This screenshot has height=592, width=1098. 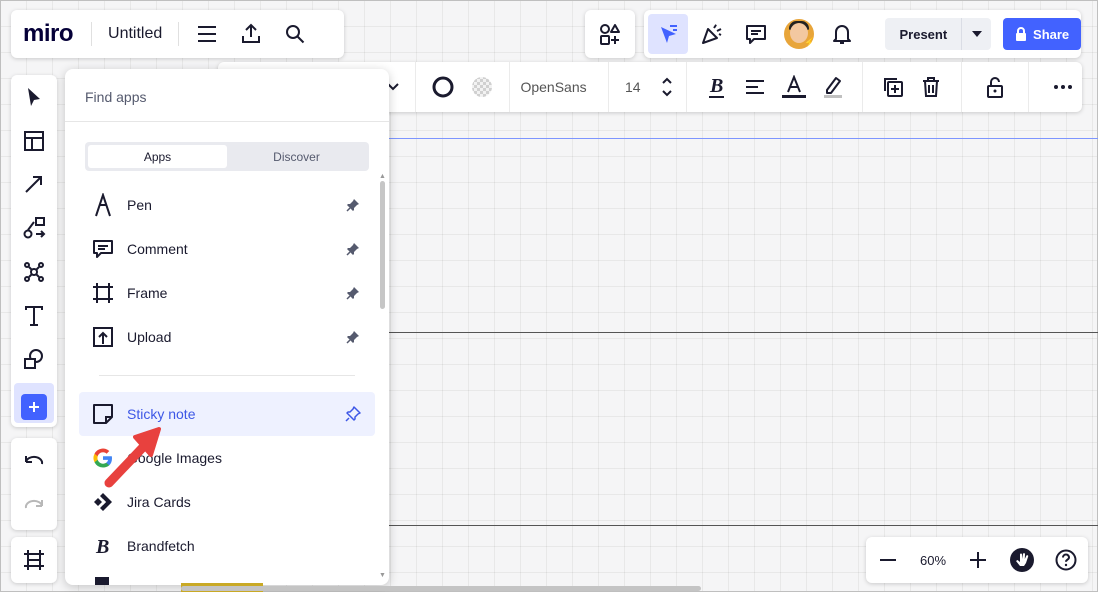 What do you see at coordinates (1062, 87) in the screenshot?
I see `more-icon` at bounding box center [1062, 87].